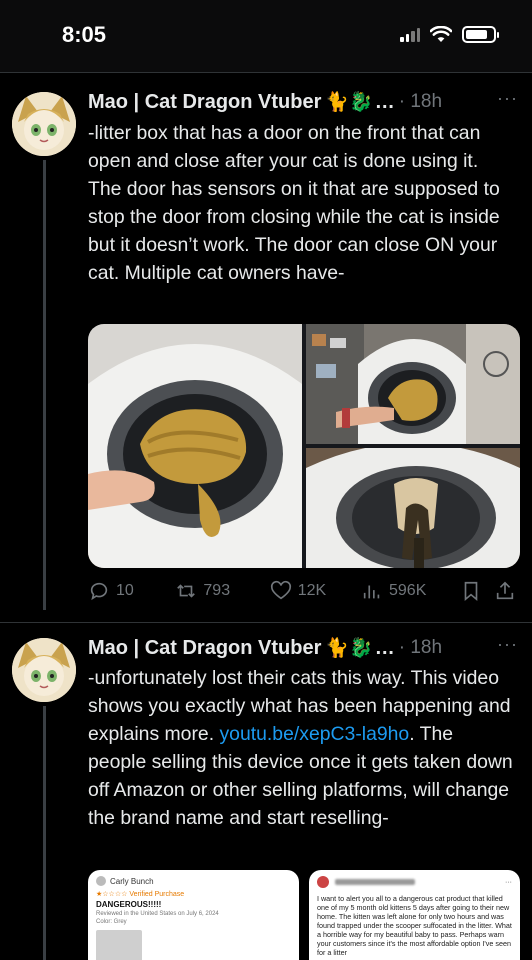 The image size is (532, 960). I want to click on sender-avatar, so click(323, 882).